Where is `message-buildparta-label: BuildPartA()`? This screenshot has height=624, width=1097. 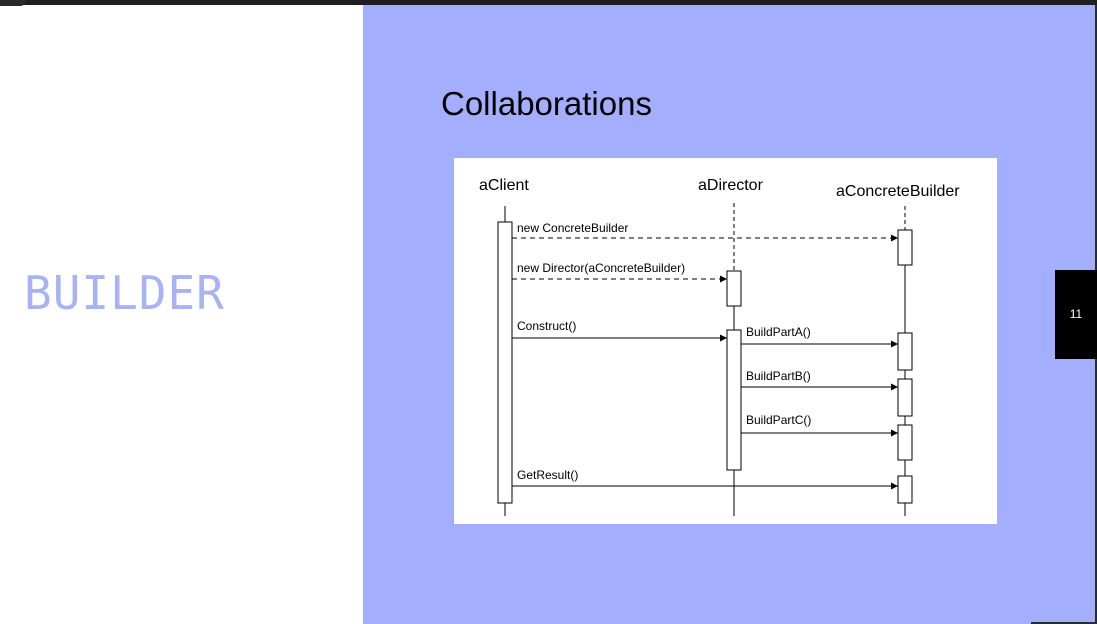 message-buildparta-label: BuildPartA() is located at coordinates (778, 332).